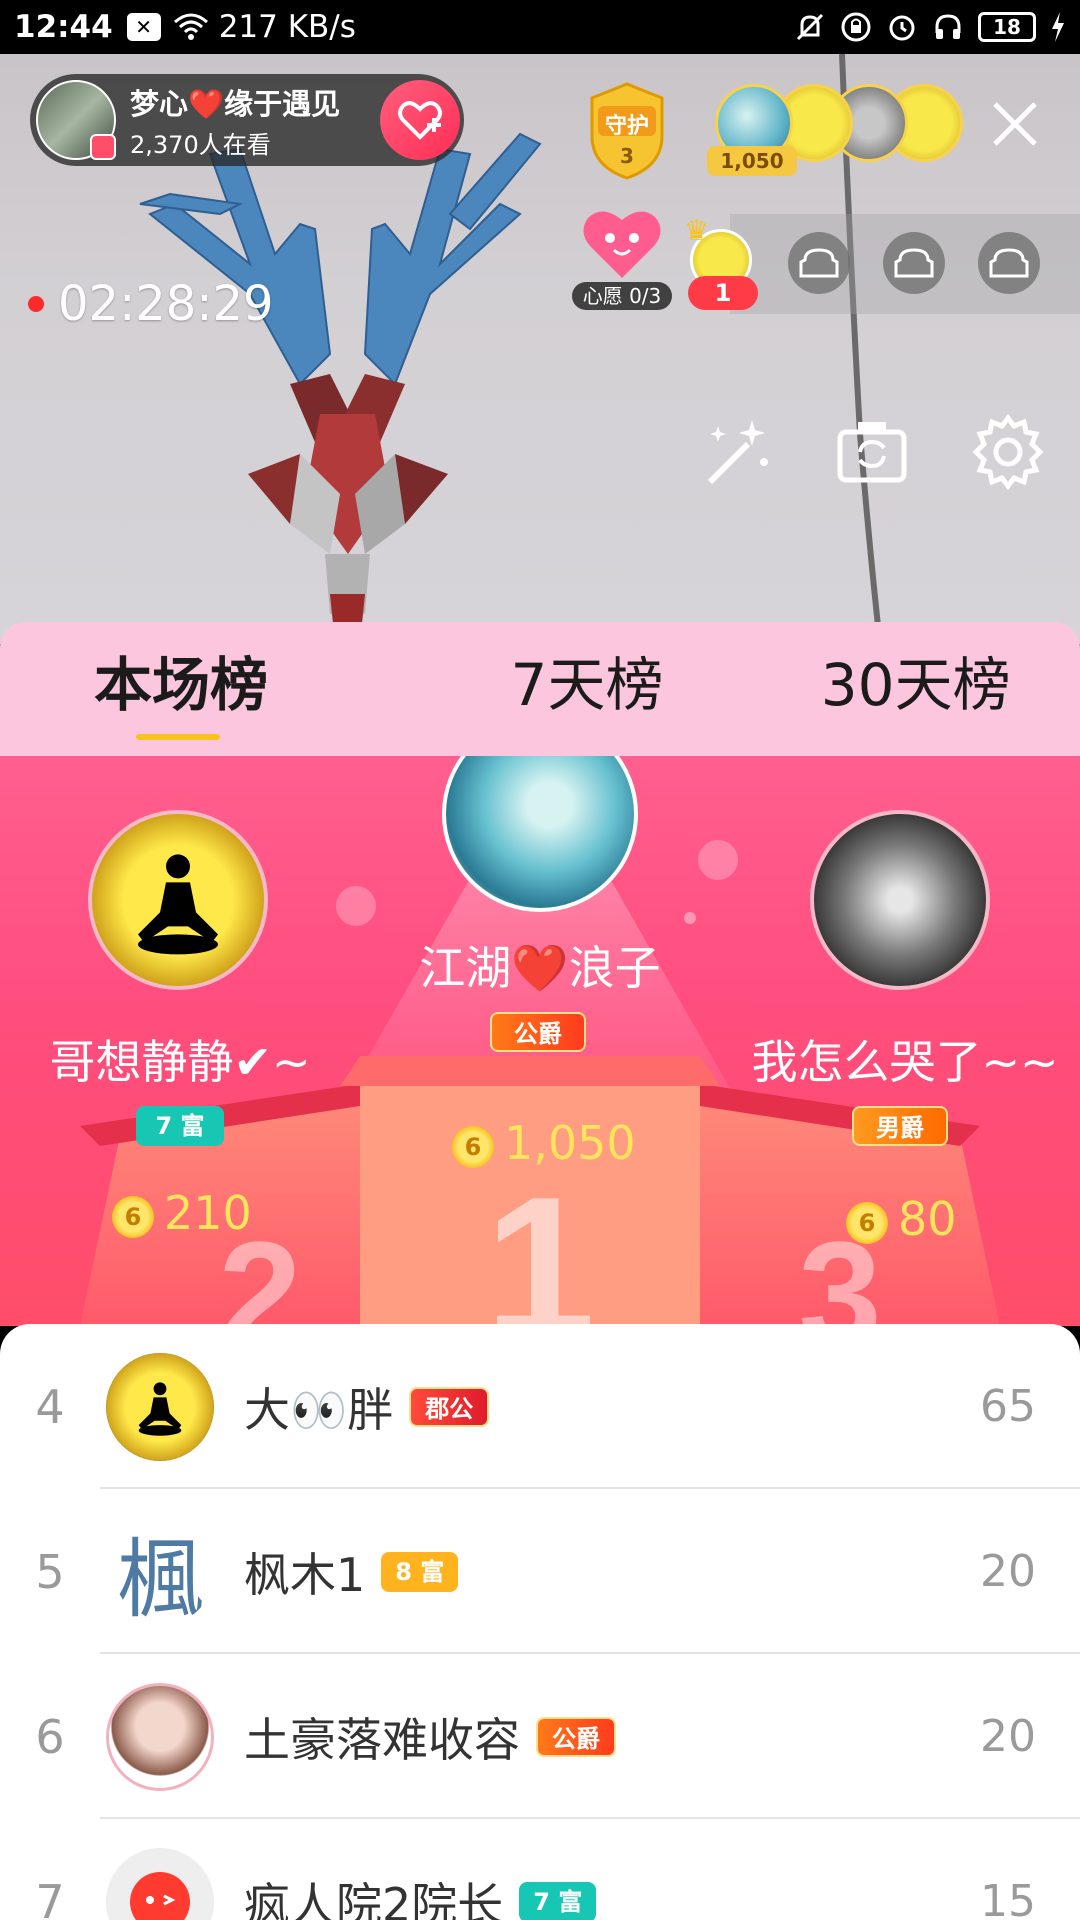 The width and height of the screenshot is (1080, 1920). Describe the element at coordinates (900, 900) in the screenshot. I see `third-place-avatar` at that location.